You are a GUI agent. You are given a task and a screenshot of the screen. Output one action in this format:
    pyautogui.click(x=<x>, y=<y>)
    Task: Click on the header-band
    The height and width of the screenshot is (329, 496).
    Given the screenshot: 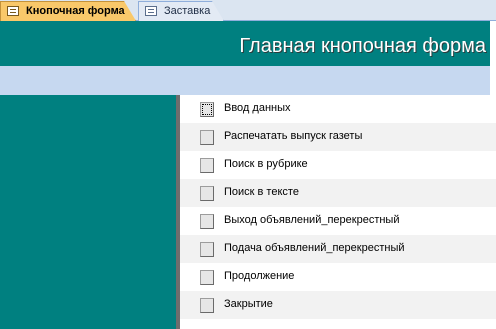 What is the action you would take?
    pyautogui.click(x=245, y=80)
    